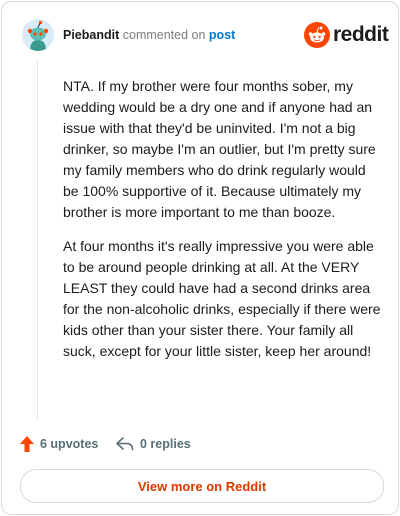 The height and width of the screenshot is (516, 400). Describe the element at coordinates (125, 444) in the screenshot. I see `reply-arrow-icon` at that location.